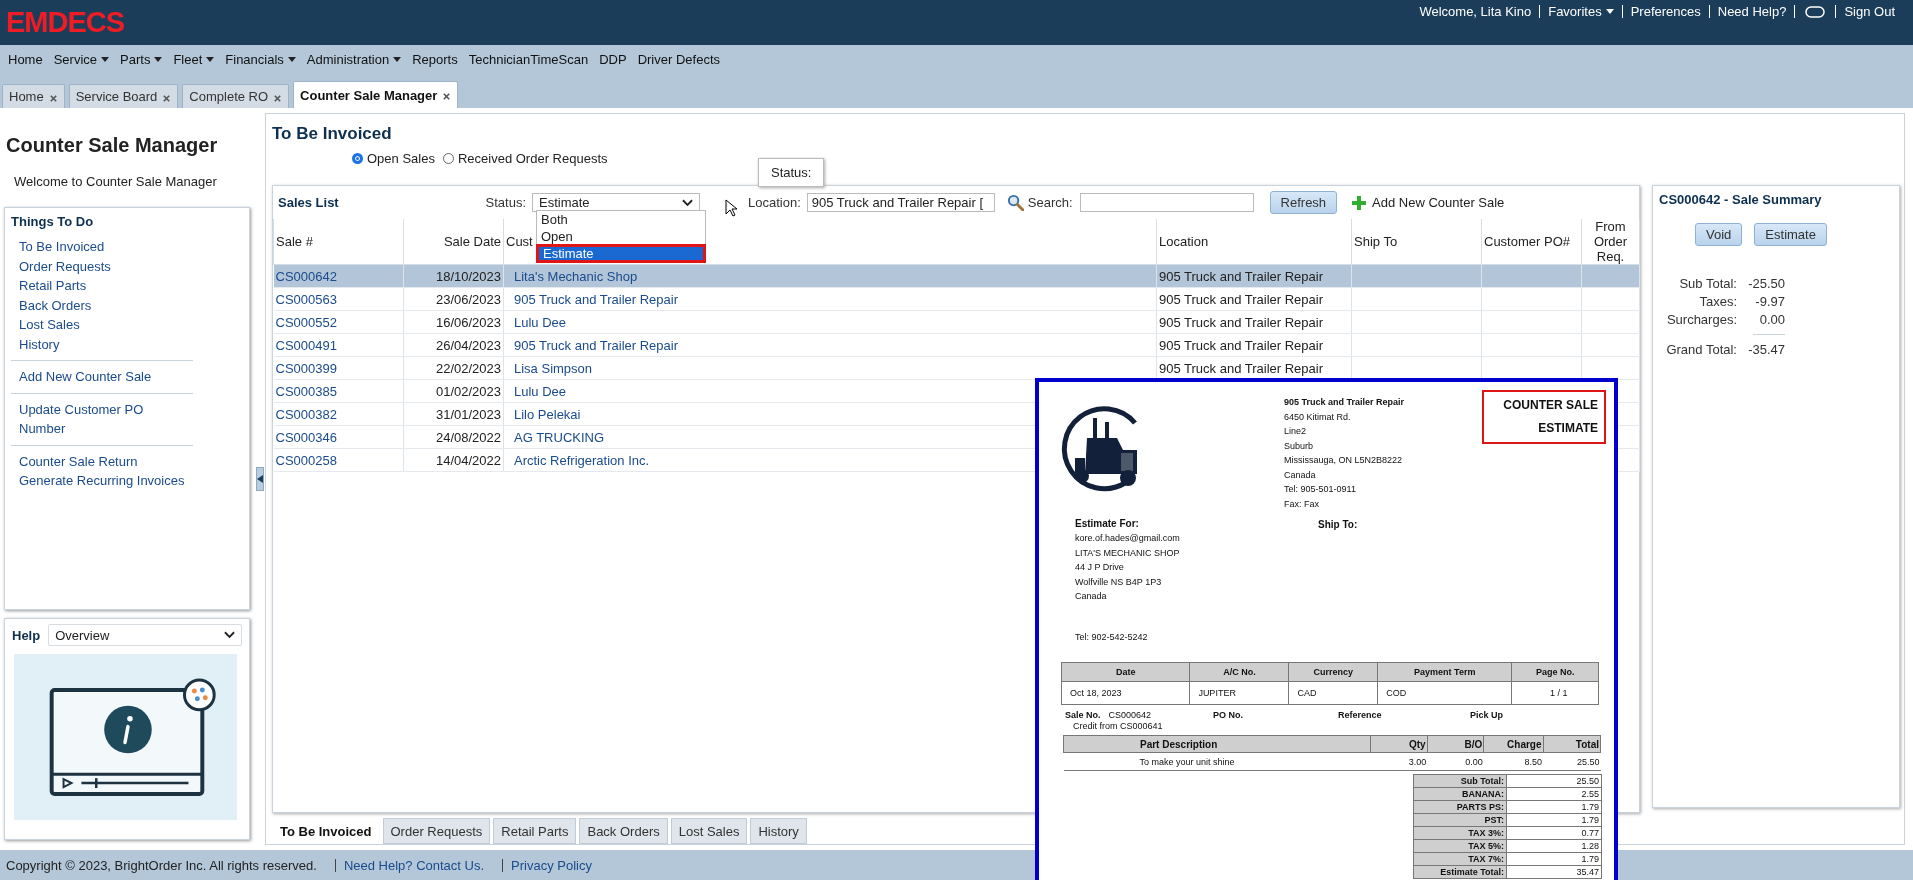 Image resolution: width=1913 pixels, height=880 pixels. I want to click on sale-number-link: CS000258, so click(306, 460).